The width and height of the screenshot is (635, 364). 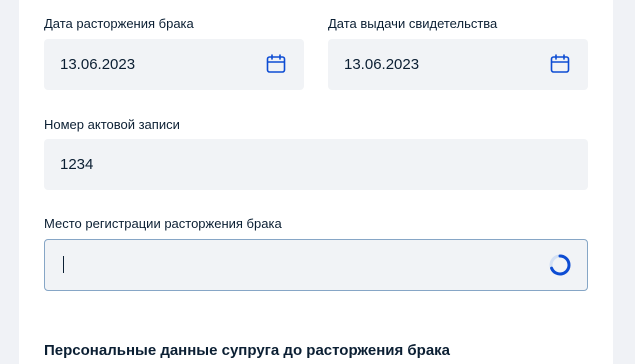 What do you see at coordinates (119, 23) in the screenshot?
I see `divorce-date-label: Дата расторжения брака` at bounding box center [119, 23].